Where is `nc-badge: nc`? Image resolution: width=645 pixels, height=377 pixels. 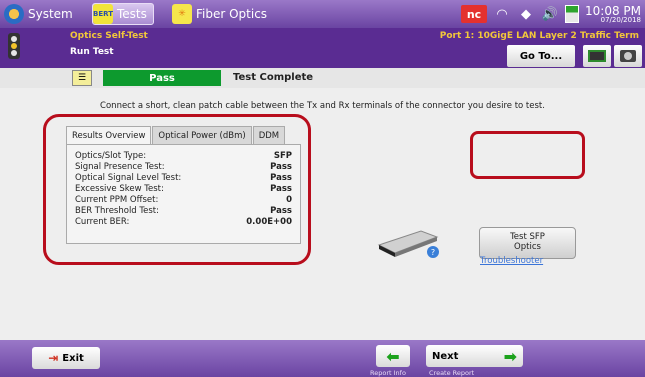 nc-badge: nc is located at coordinates (474, 14).